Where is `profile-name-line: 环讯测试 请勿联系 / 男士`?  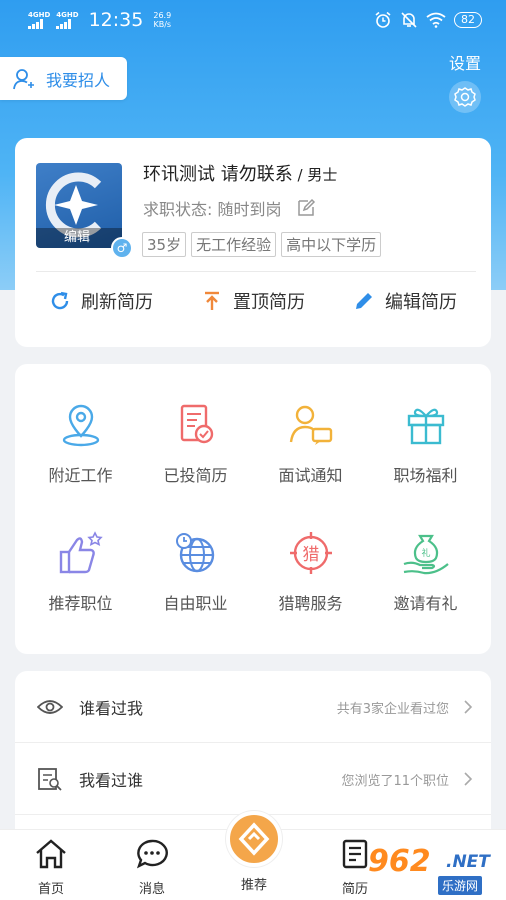
profile-name-line: 环讯测试 请勿联系 / 男士 is located at coordinates (240, 173).